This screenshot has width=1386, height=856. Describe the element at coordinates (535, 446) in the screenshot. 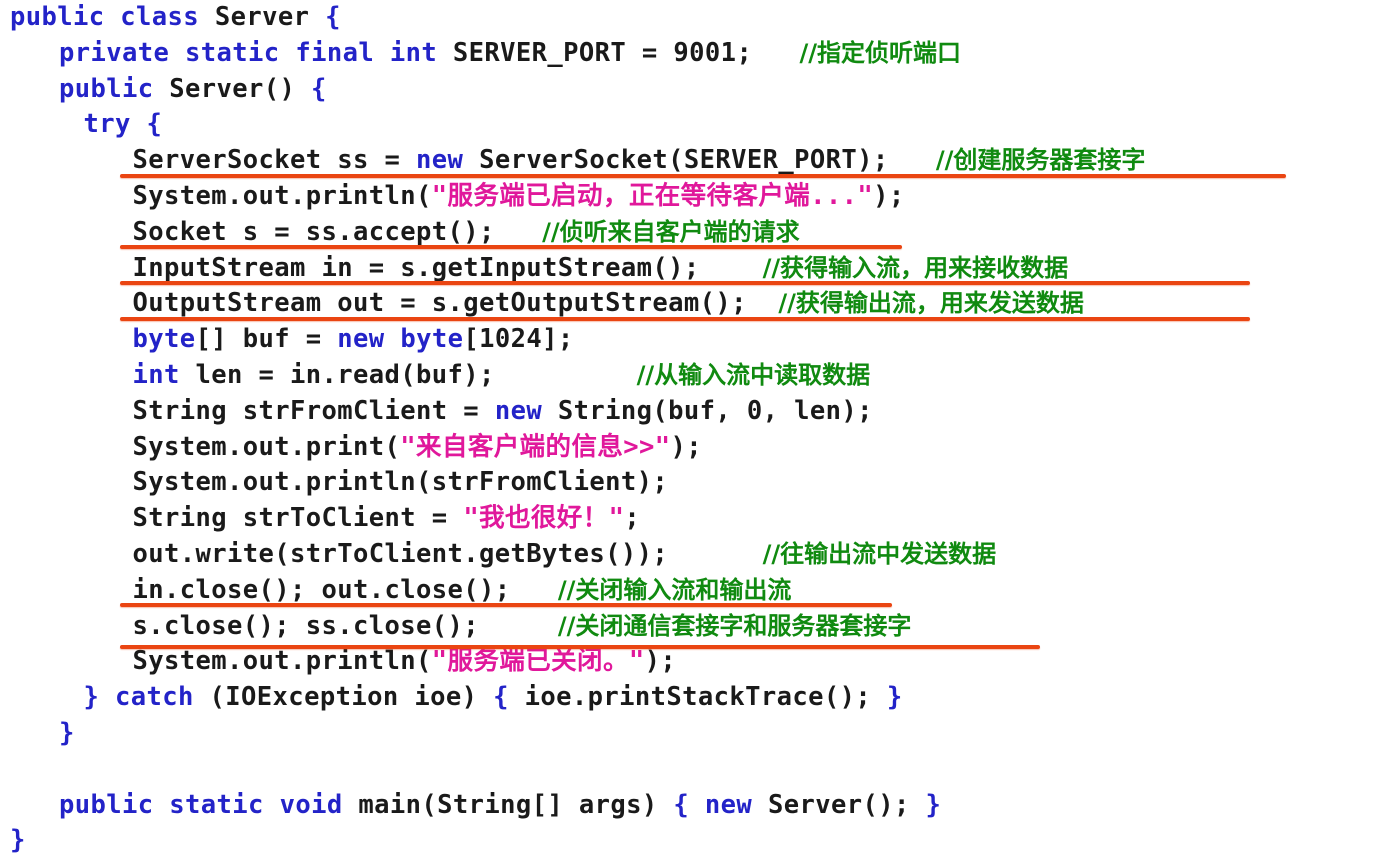

I see `token-str: "来自客户端的信息>>"` at that location.